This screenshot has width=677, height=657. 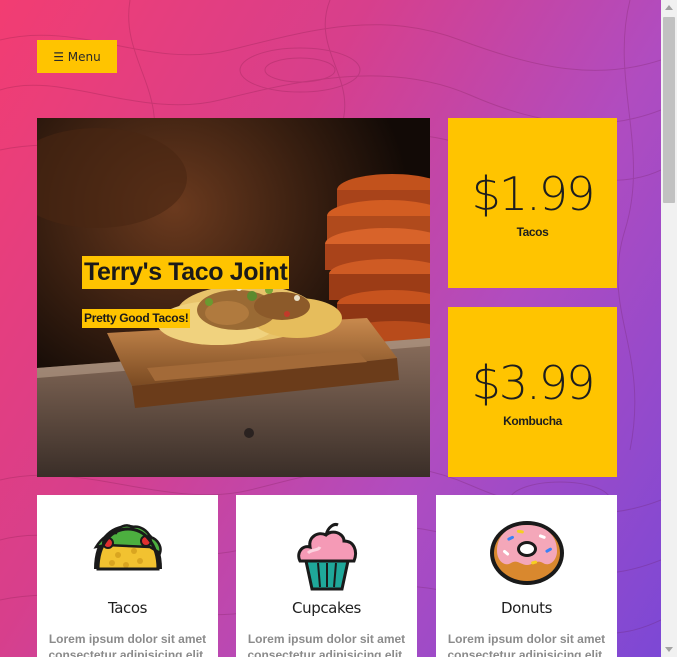 I want to click on hero-subtitle: Pretty Good Tacos!, so click(x=136, y=318).